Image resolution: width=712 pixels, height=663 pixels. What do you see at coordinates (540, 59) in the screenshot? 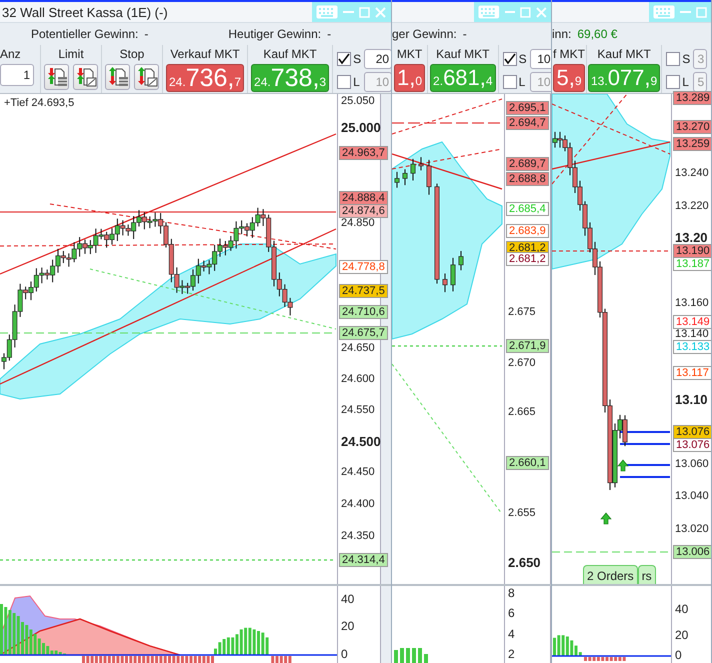
I see `number-field: 10` at bounding box center [540, 59].